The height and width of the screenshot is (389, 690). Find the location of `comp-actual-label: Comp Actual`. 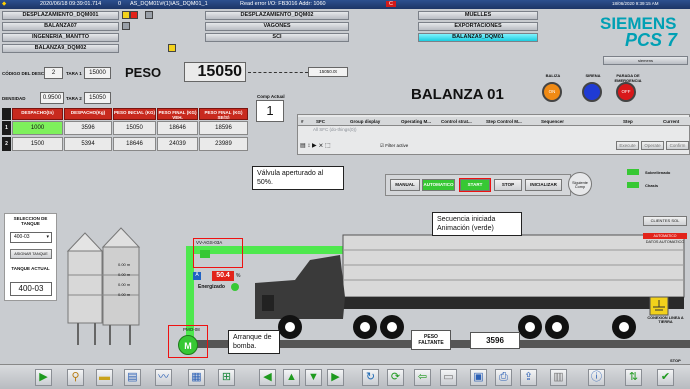

comp-actual-label: Comp Actual is located at coordinates (271, 96).